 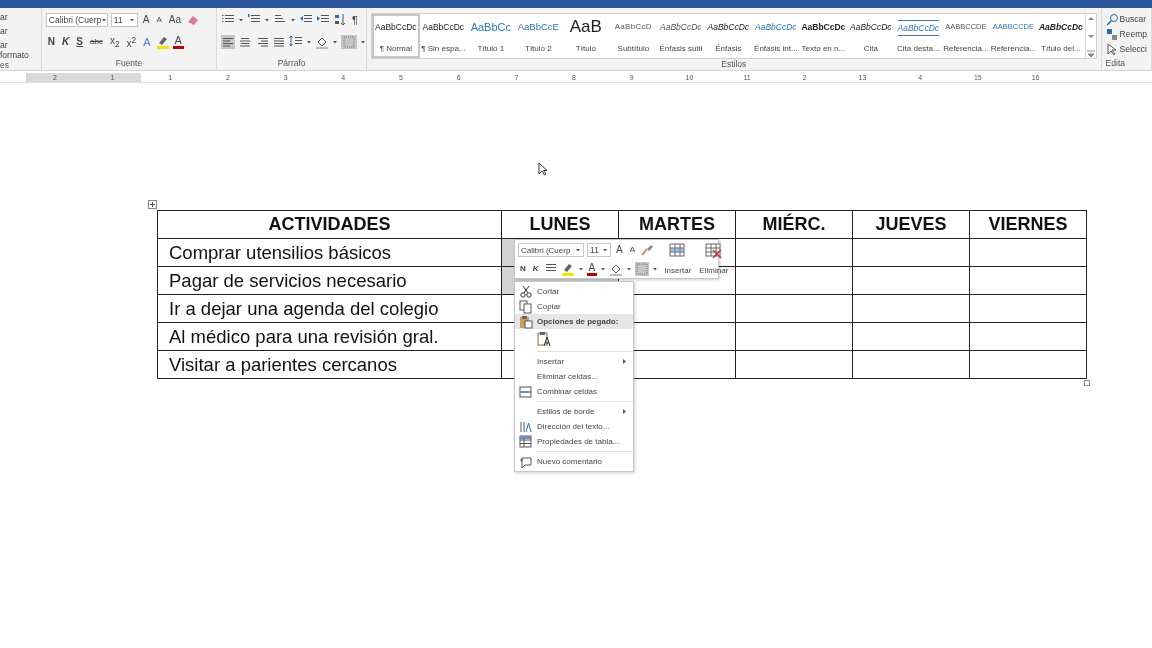 What do you see at coordinates (535, 269) in the screenshot?
I see `italic-button: K` at bounding box center [535, 269].